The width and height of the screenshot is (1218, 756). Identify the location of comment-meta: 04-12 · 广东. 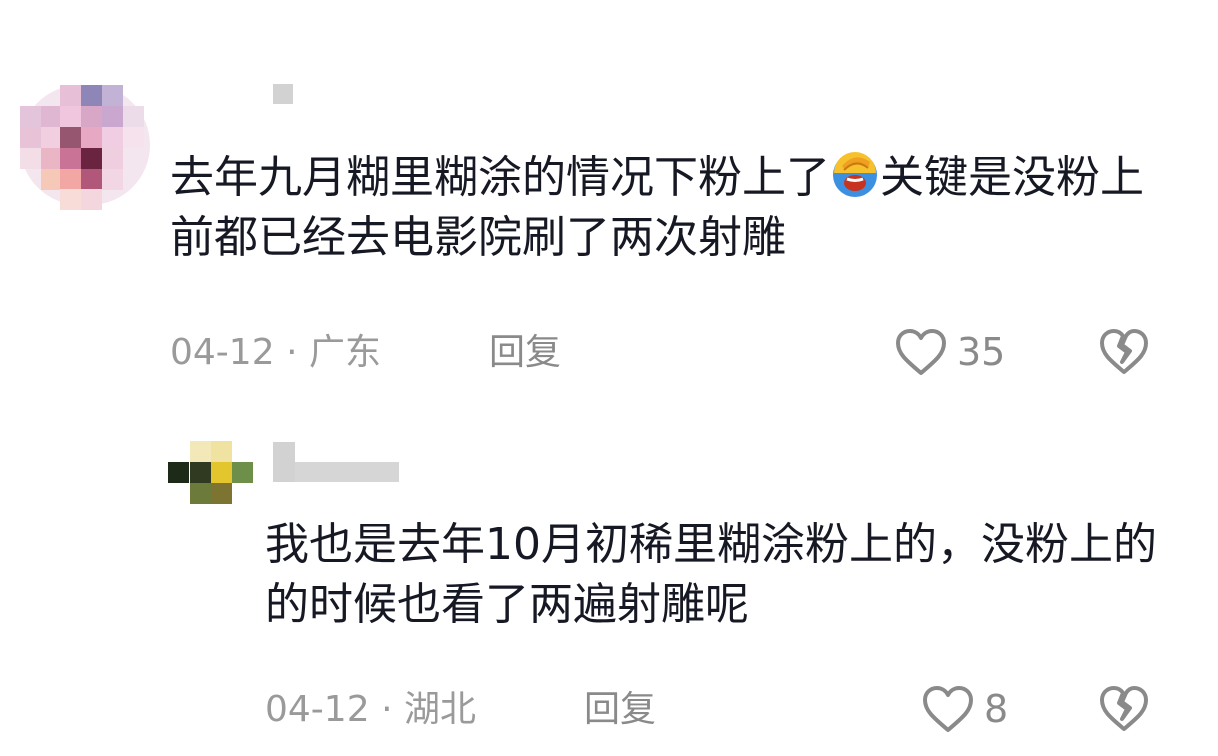
(275, 353).